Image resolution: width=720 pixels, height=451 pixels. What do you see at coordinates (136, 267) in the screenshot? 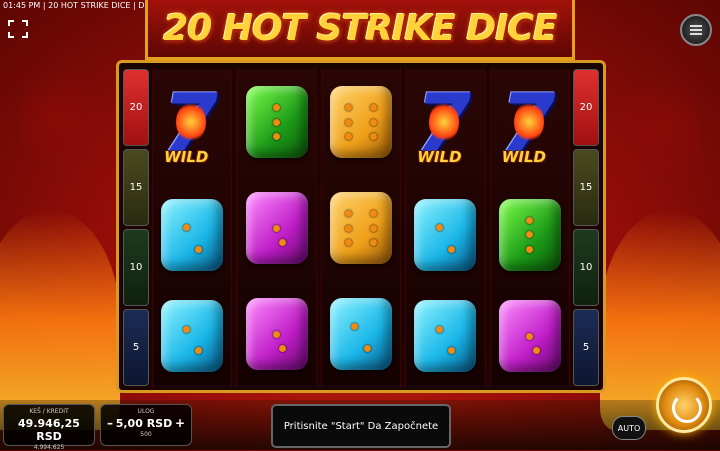
I see `payline-10-left: 10` at bounding box center [136, 267].